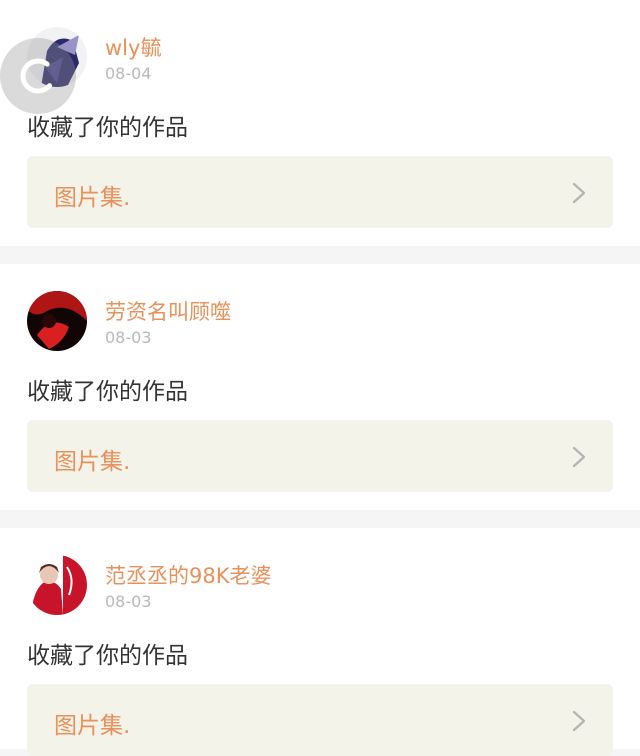 The height and width of the screenshot is (756, 640). What do you see at coordinates (128, 73) in the screenshot?
I see `timestamp: 08-04` at bounding box center [128, 73].